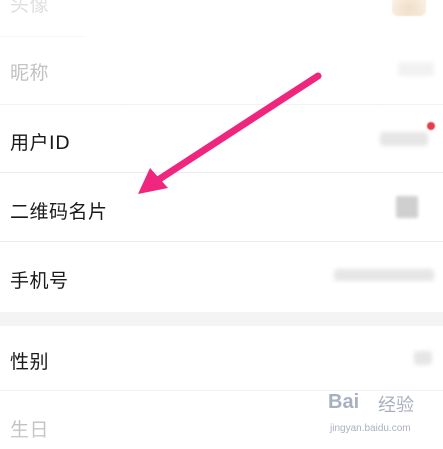 The width and height of the screenshot is (443, 449). What do you see at coordinates (383, 417) in the screenshot?
I see `baidu-jingyan-watermark: Bai 经验 jingyan.baidu.com` at bounding box center [383, 417].